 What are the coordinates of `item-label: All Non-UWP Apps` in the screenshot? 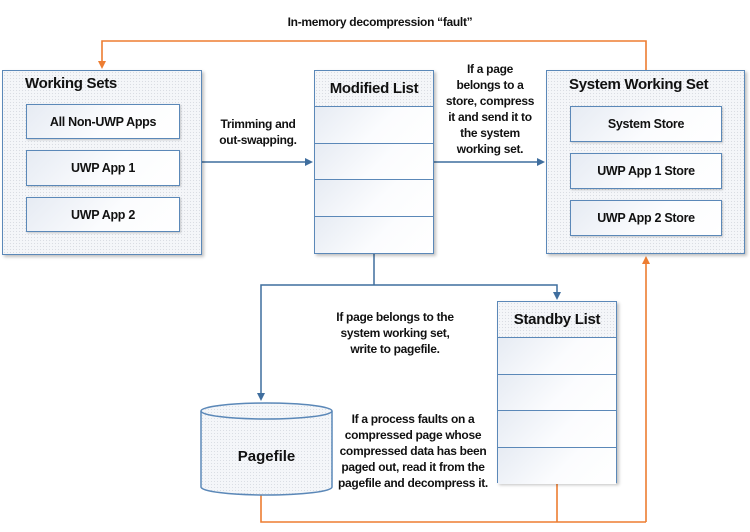 It's located at (103, 121).